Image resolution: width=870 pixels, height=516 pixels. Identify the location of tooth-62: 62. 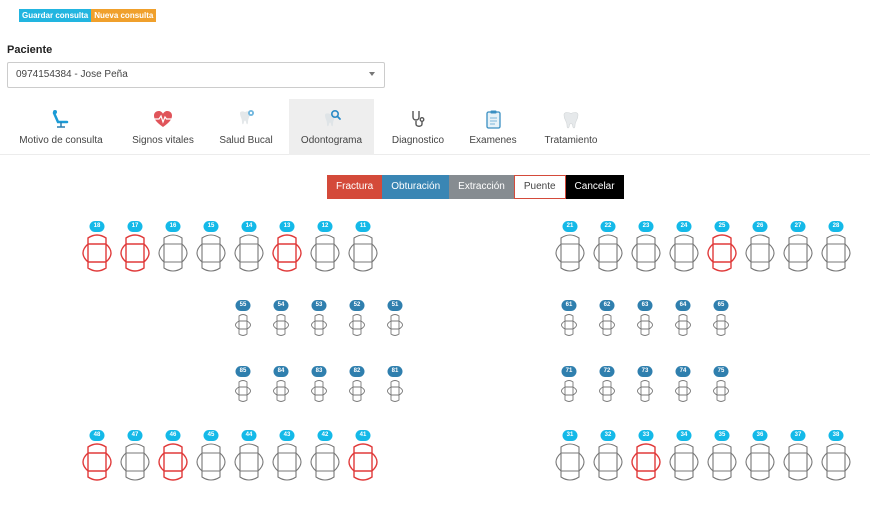
(607, 319).